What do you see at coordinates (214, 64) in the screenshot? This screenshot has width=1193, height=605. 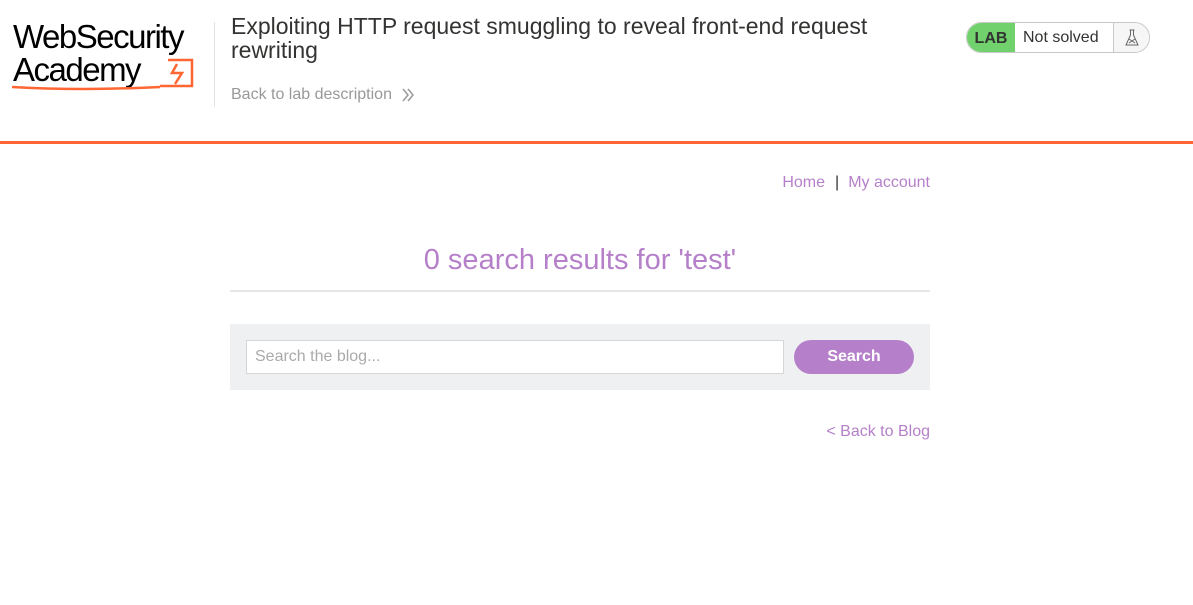 I see `header-divider` at bounding box center [214, 64].